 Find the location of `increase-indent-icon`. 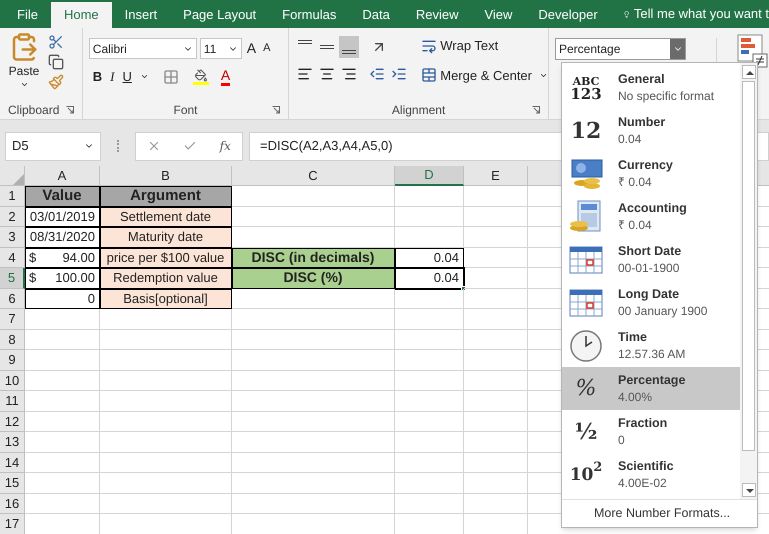

increase-indent-icon is located at coordinates (399, 74).